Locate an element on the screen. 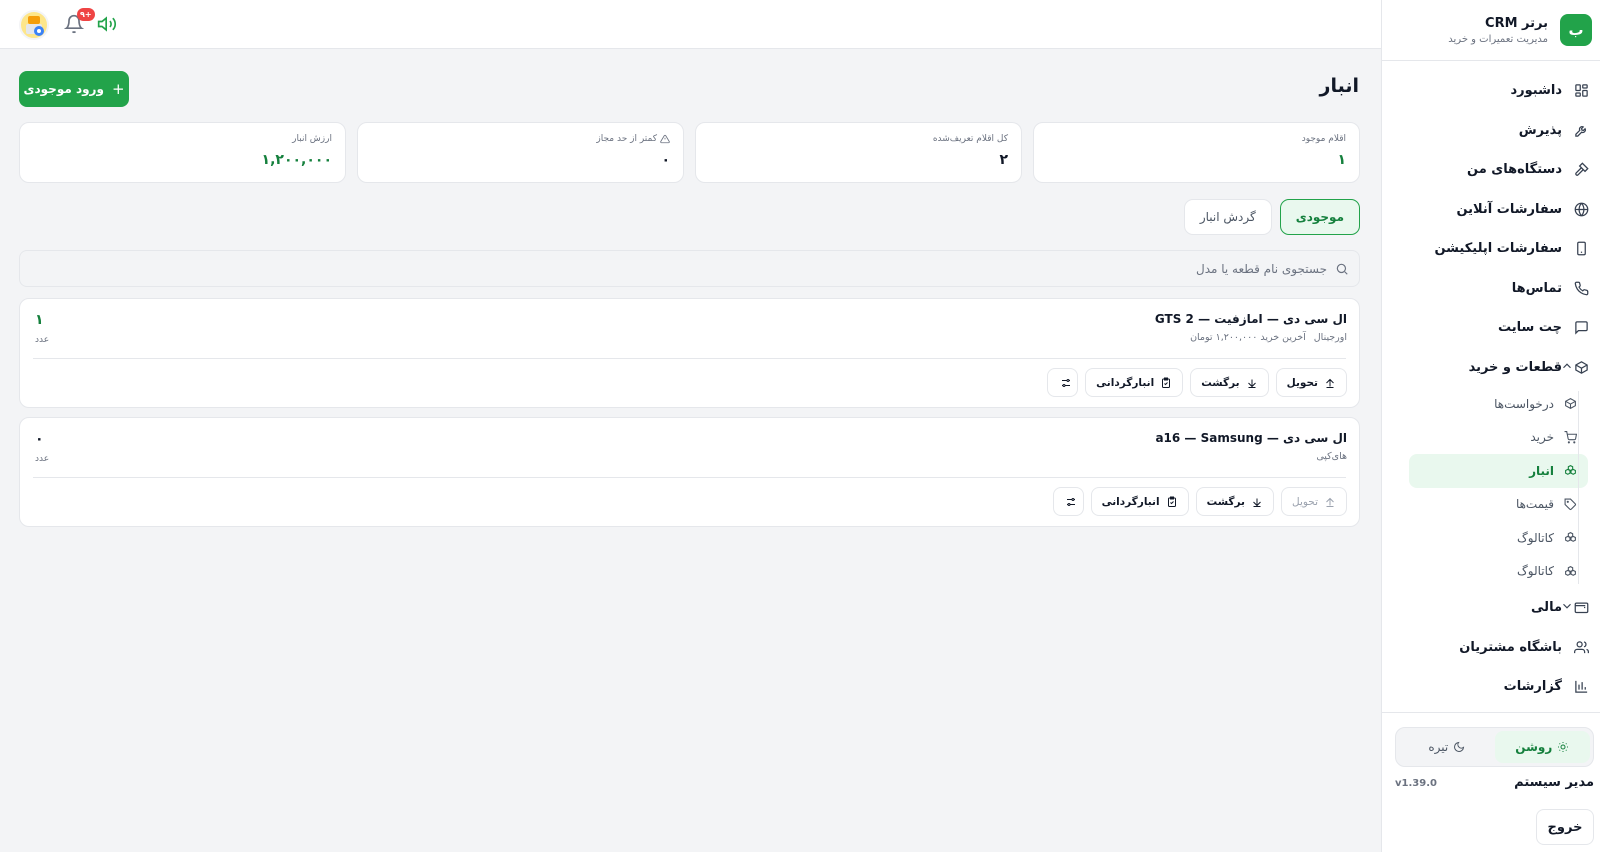  sliders-icon is located at coordinates (1065, 382).